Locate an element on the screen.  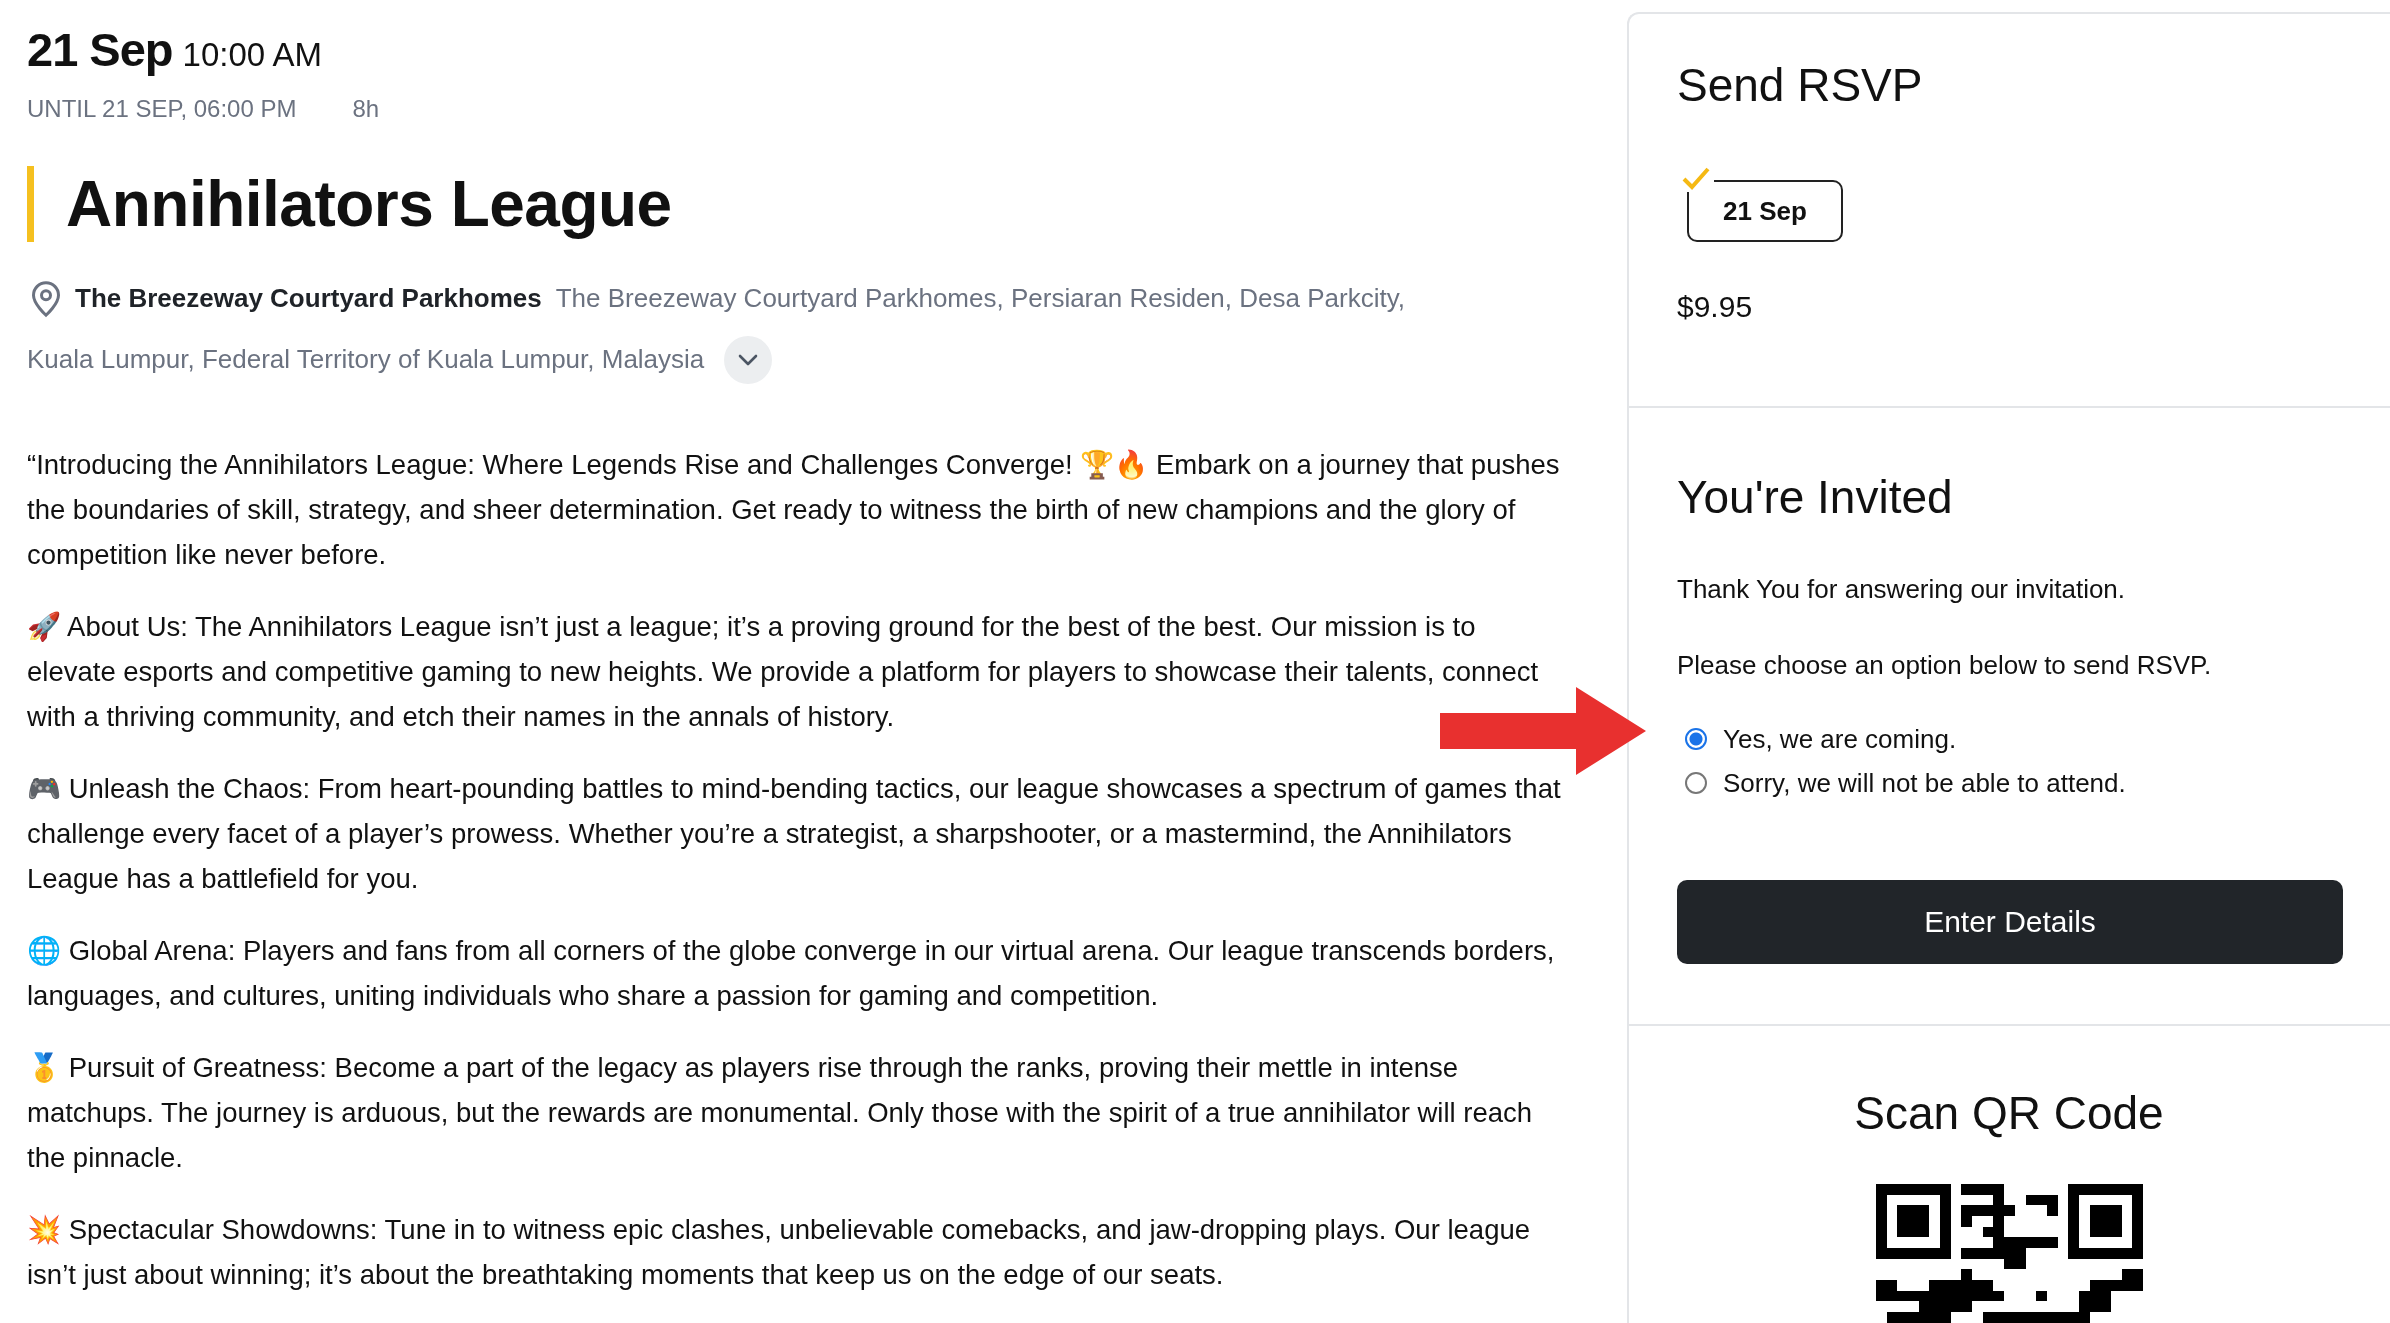
location-pin-icon is located at coordinates (46, 298).